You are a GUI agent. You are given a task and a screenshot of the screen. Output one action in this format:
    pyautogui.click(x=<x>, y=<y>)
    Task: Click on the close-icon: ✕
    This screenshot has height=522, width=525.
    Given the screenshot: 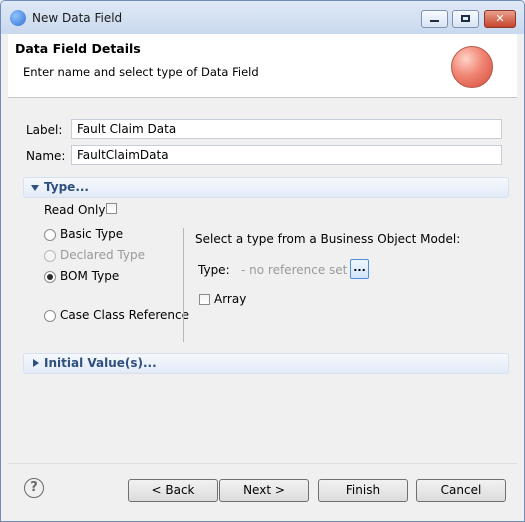 What is the action you would take?
    pyautogui.click(x=500, y=18)
    